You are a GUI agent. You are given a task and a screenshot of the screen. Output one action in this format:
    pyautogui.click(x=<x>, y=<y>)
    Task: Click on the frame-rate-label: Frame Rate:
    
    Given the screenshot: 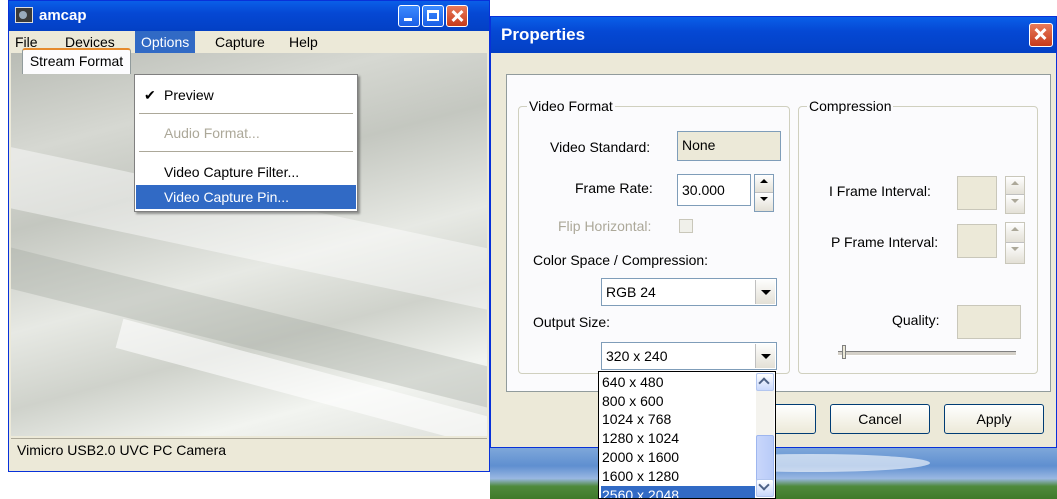 What is the action you would take?
    pyautogui.click(x=614, y=188)
    